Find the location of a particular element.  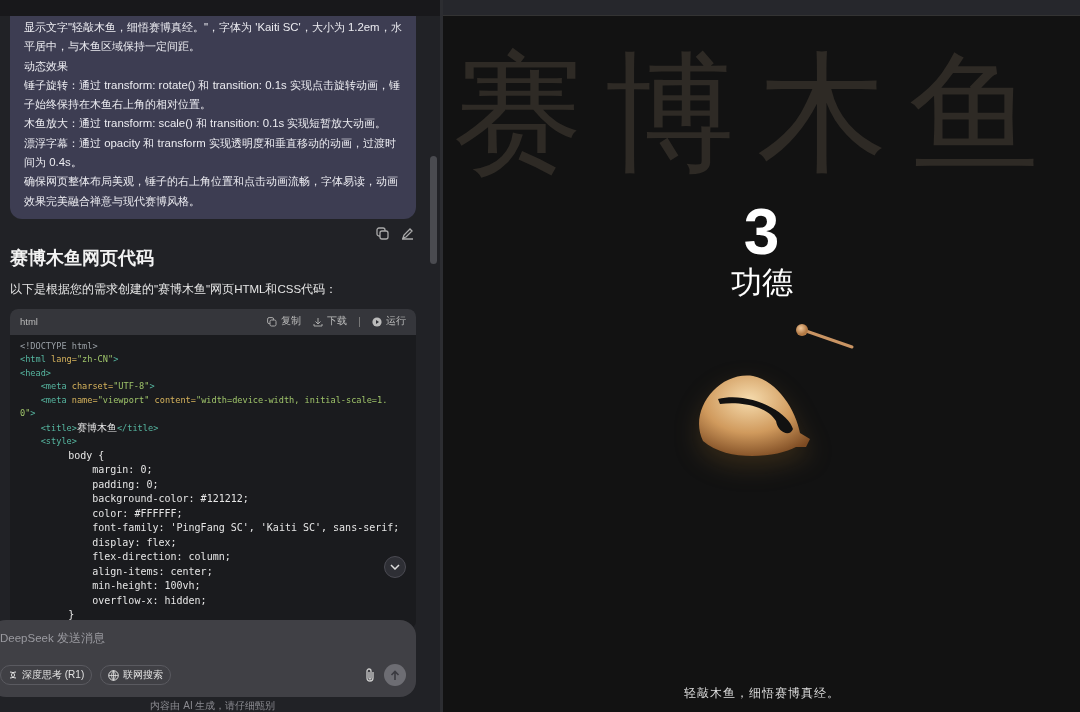

code-line: 0"> is located at coordinates (28, 414).